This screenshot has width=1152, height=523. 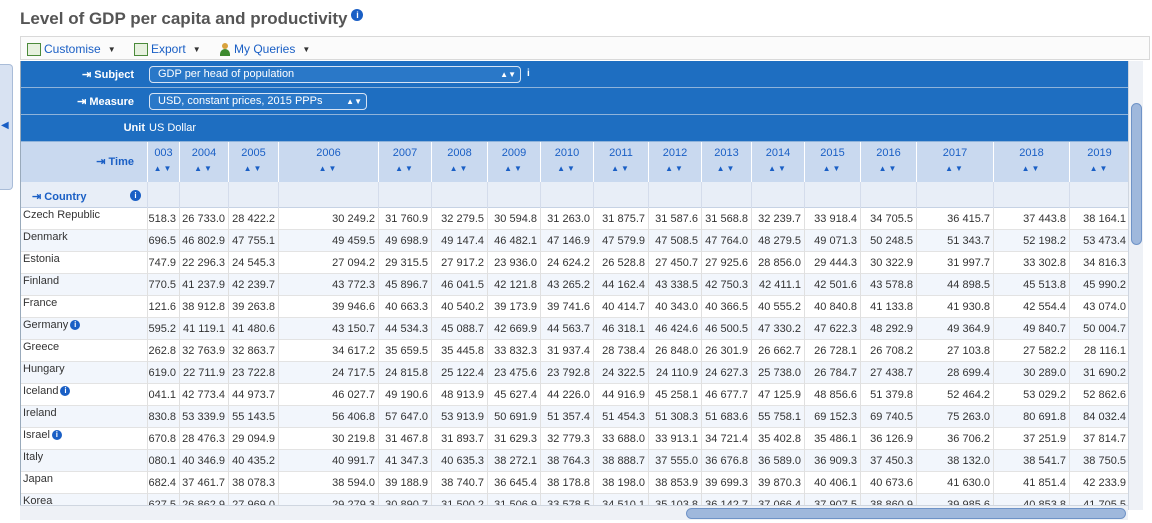 What do you see at coordinates (566, 162) in the screenshot?
I see `year-column-header: 2010 ▲▼` at bounding box center [566, 162].